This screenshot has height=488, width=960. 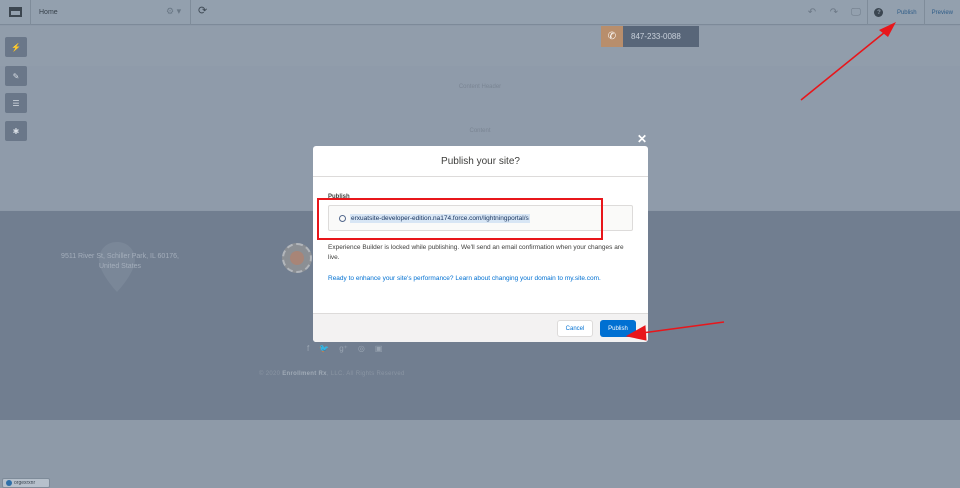 I want to click on page-name: Home, so click(x=48, y=12).